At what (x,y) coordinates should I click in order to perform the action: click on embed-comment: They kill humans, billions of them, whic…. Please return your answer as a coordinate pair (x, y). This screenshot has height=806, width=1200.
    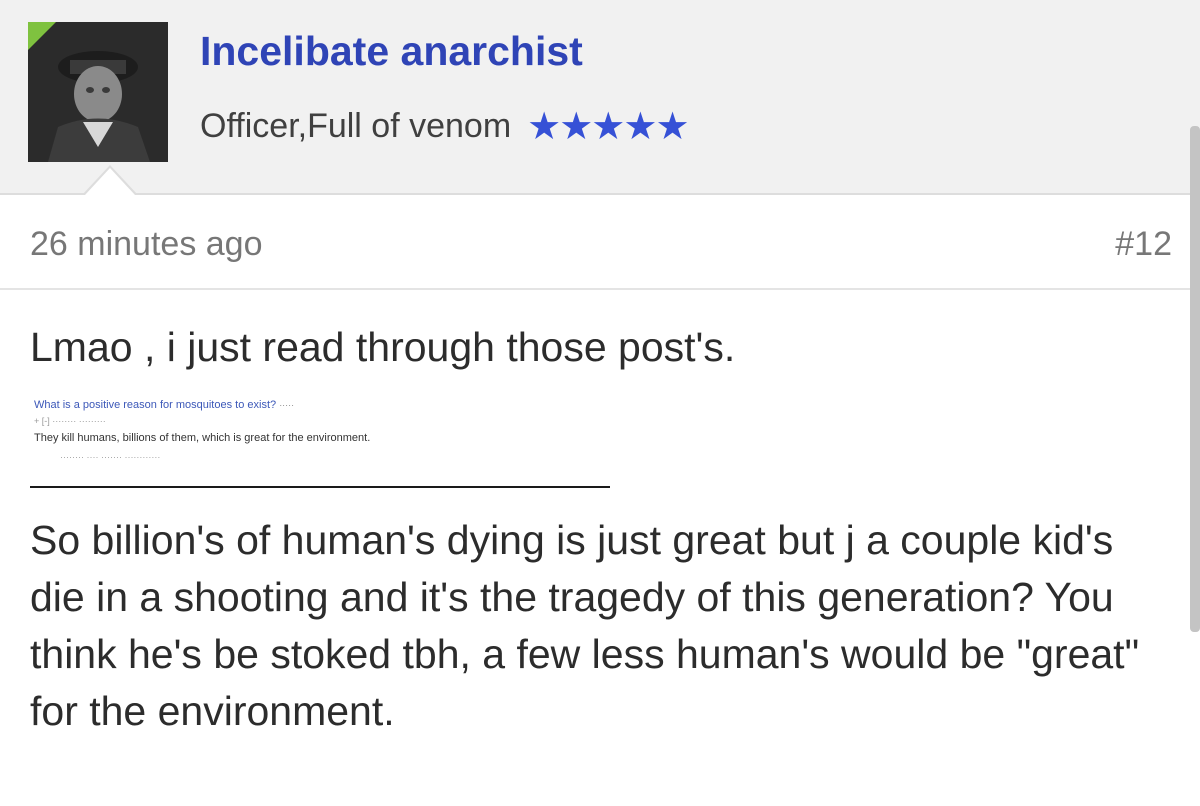
    Looking at the image, I should click on (202, 438).